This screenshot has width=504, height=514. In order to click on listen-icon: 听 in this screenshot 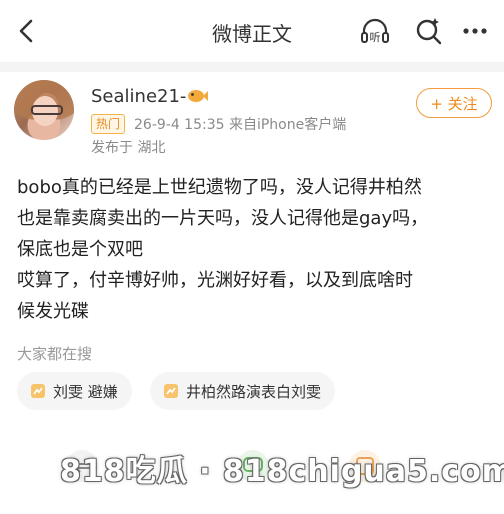, I will do `click(375, 31)`.